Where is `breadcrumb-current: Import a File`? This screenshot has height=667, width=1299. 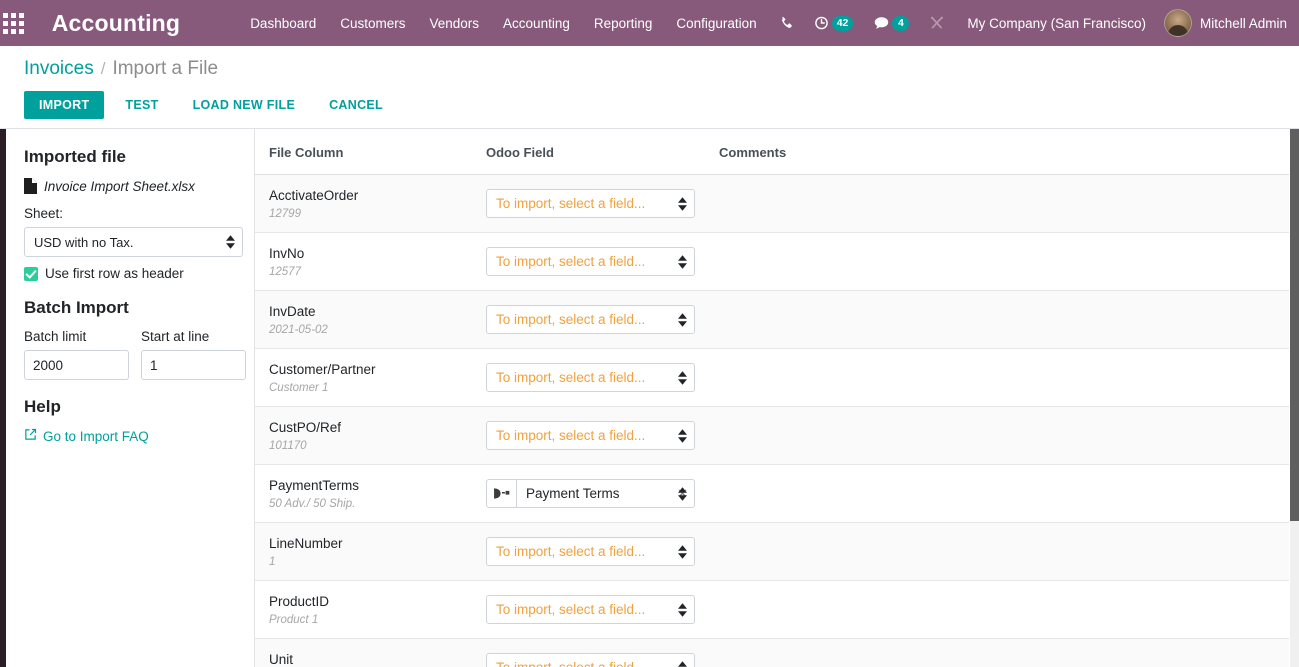
breadcrumb-current: Import a File is located at coordinates (165, 68).